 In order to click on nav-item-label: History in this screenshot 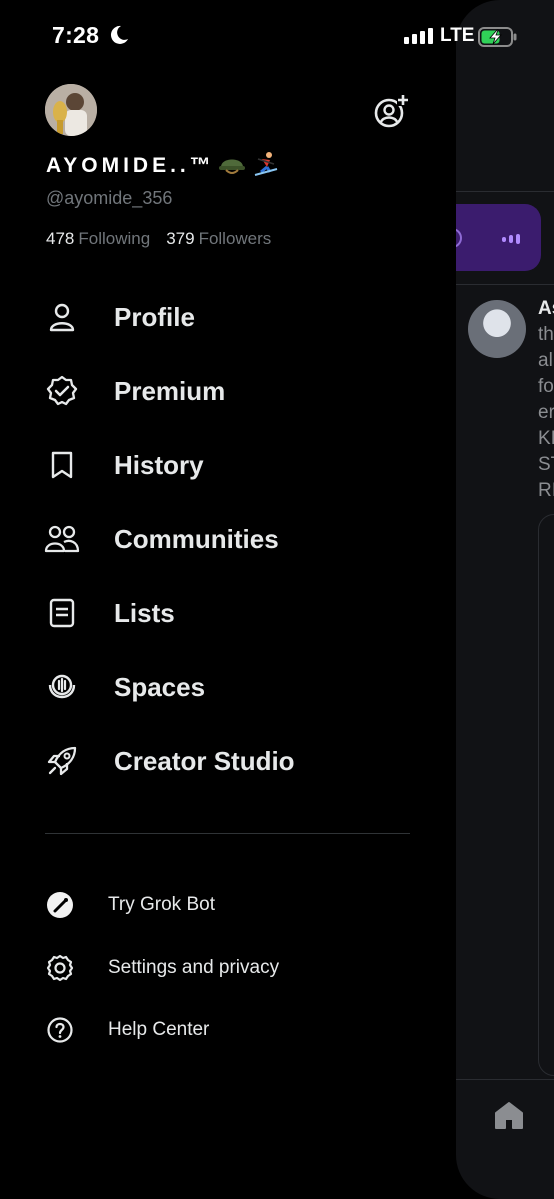, I will do `click(159, 464)`.